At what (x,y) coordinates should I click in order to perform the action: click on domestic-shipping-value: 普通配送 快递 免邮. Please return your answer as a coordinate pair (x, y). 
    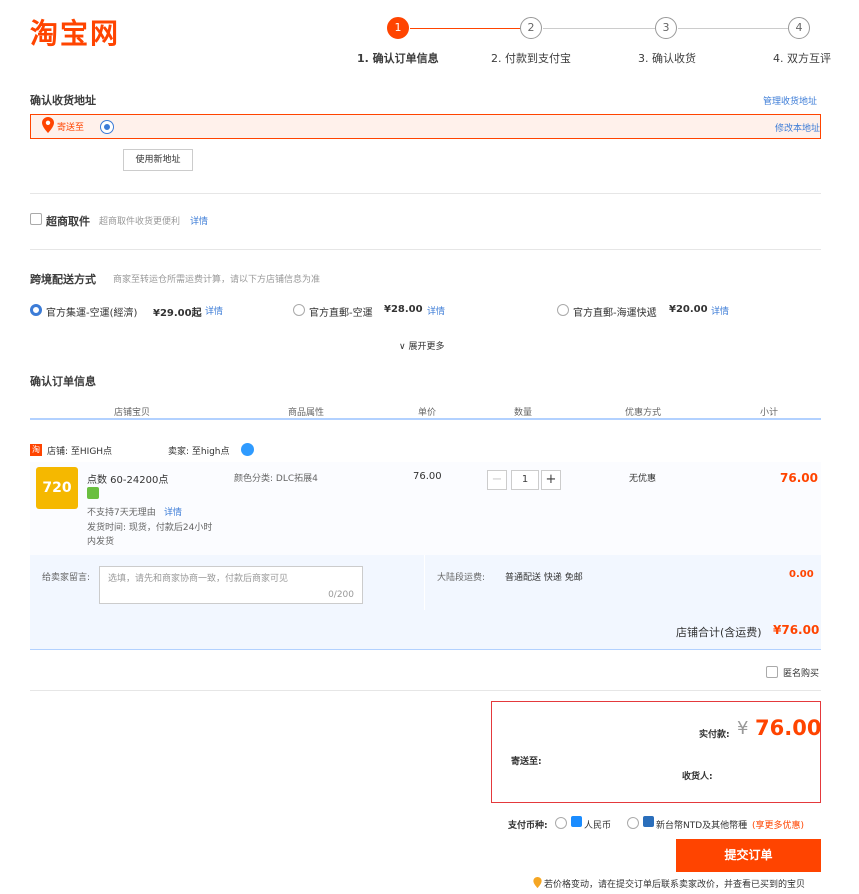
    Looking at the image, I should click on (544, 578).